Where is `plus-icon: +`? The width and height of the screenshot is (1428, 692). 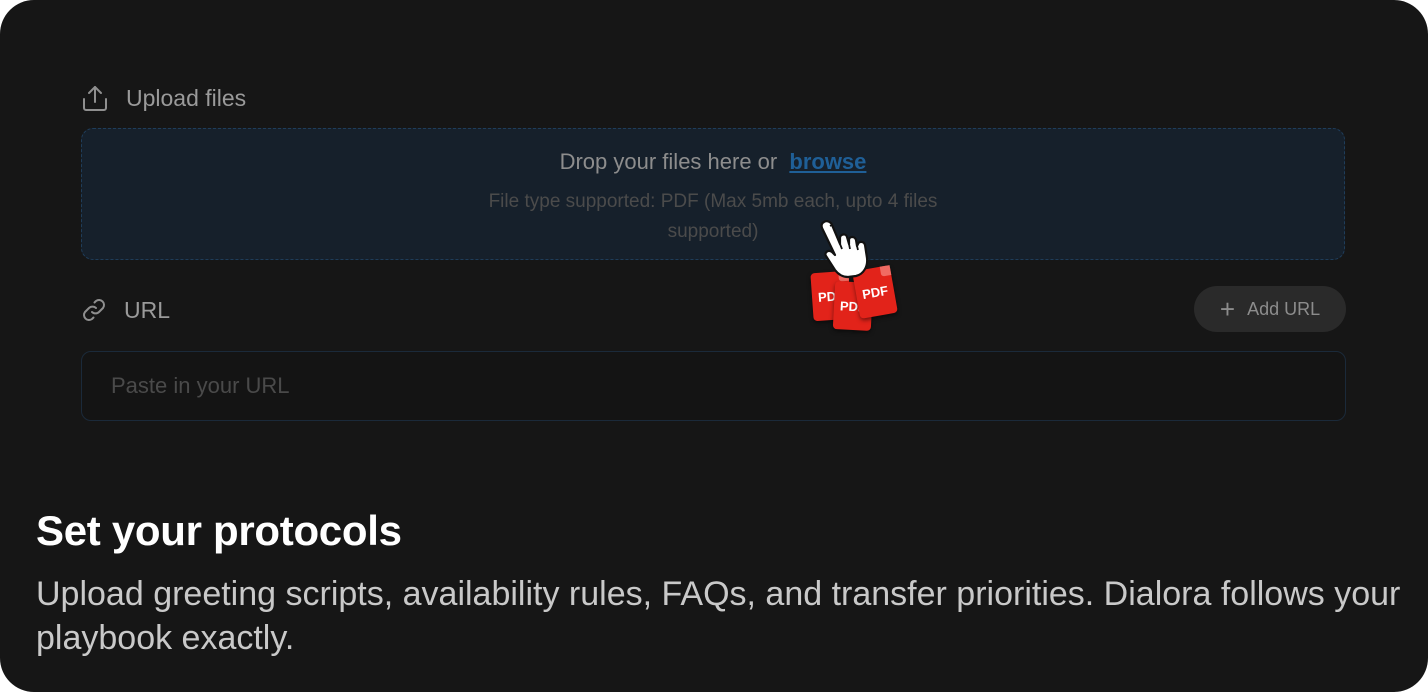
plus-icon: + is located at coordinates (1227, 309).